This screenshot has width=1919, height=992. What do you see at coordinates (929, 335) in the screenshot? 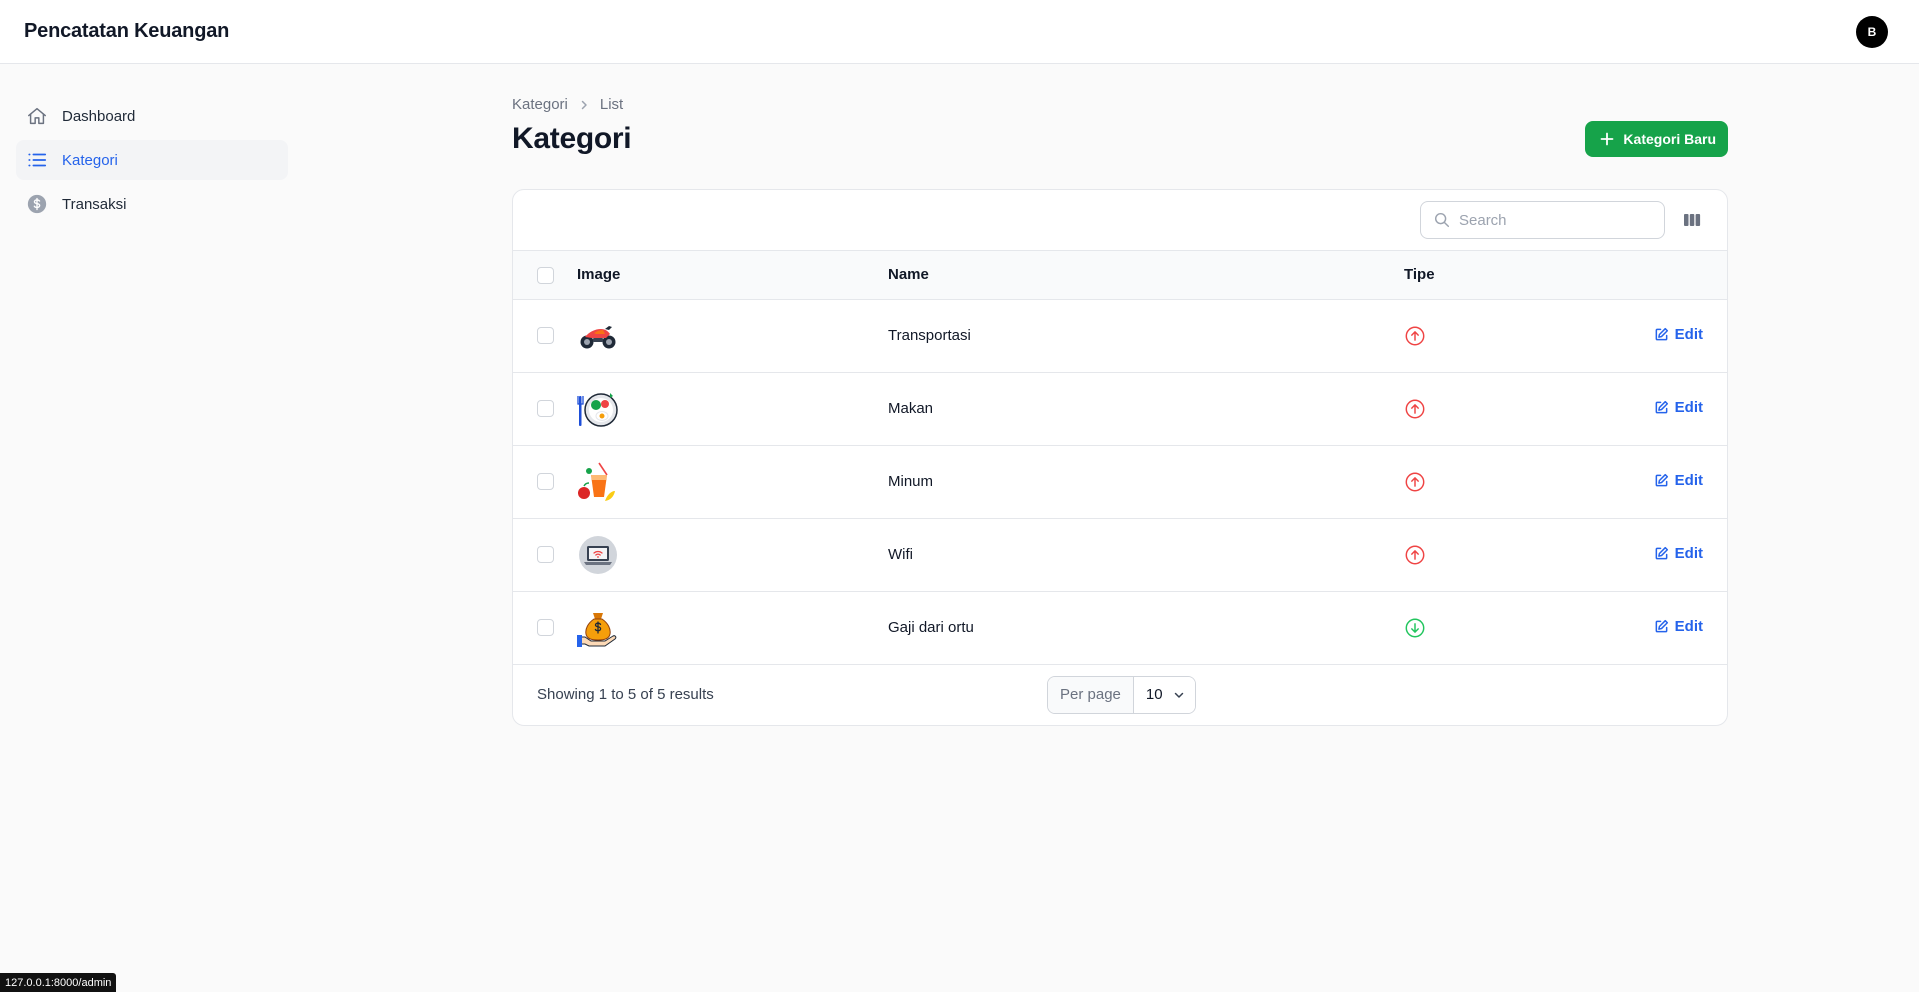
I see `row-name: Transportasi` at bounding box center [929, 335].